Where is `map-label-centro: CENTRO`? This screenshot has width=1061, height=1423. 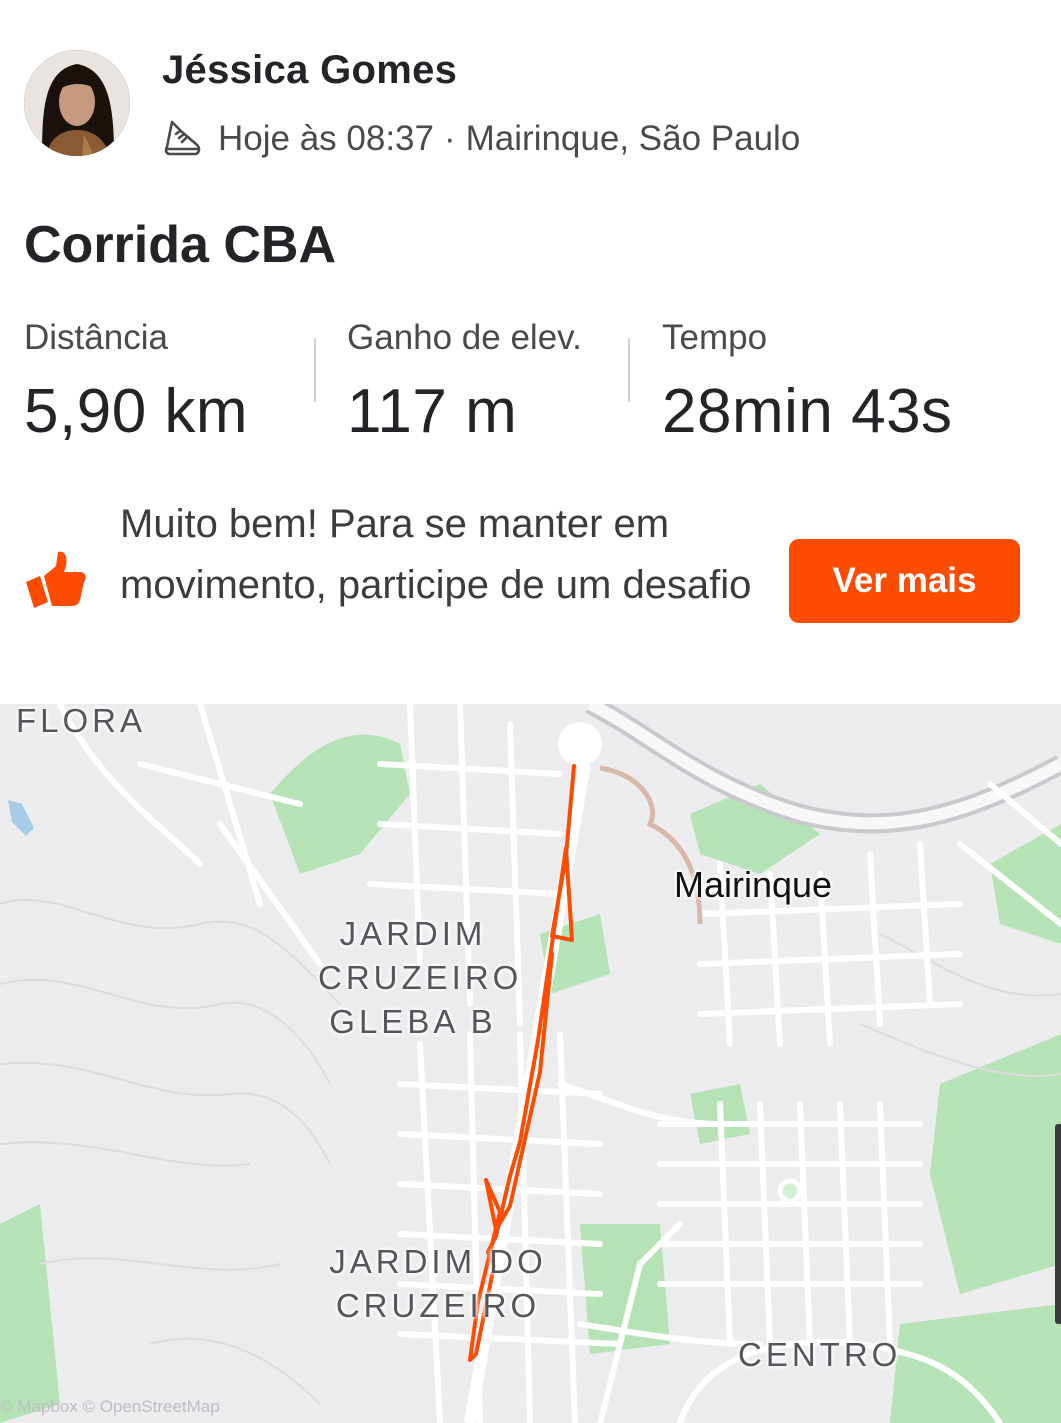 map-label-centro: CENTRO is located at coordinates (820, 1354).